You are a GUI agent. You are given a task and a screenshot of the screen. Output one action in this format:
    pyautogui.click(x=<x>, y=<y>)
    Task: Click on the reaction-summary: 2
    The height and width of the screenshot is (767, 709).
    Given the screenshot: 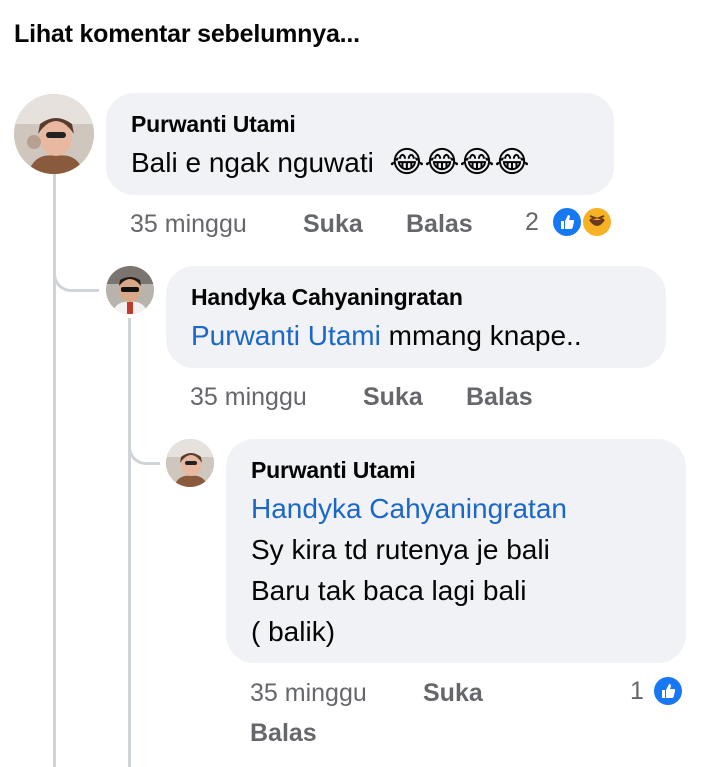 What is the action you would take?
    pyautogui.click(x=571, y=223)
    